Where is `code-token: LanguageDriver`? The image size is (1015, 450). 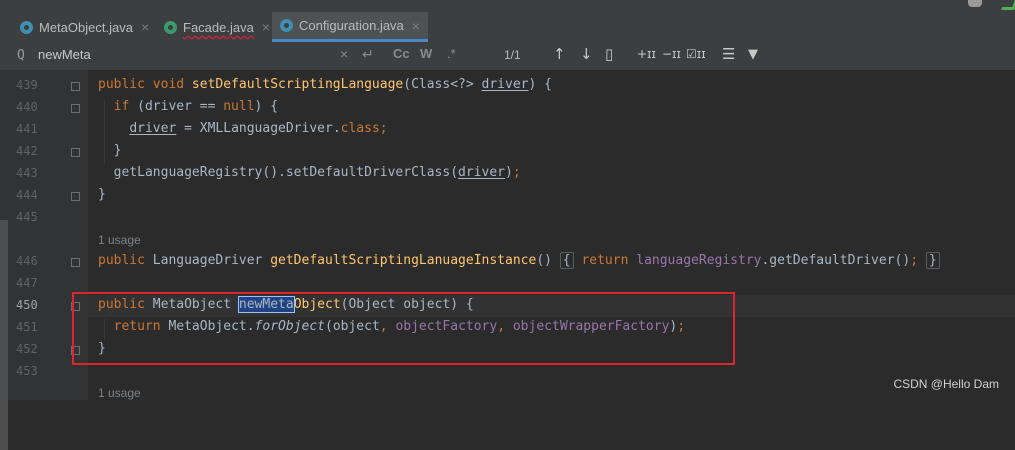 code-token: LanguageDriver is located at coordinates (211, 260).